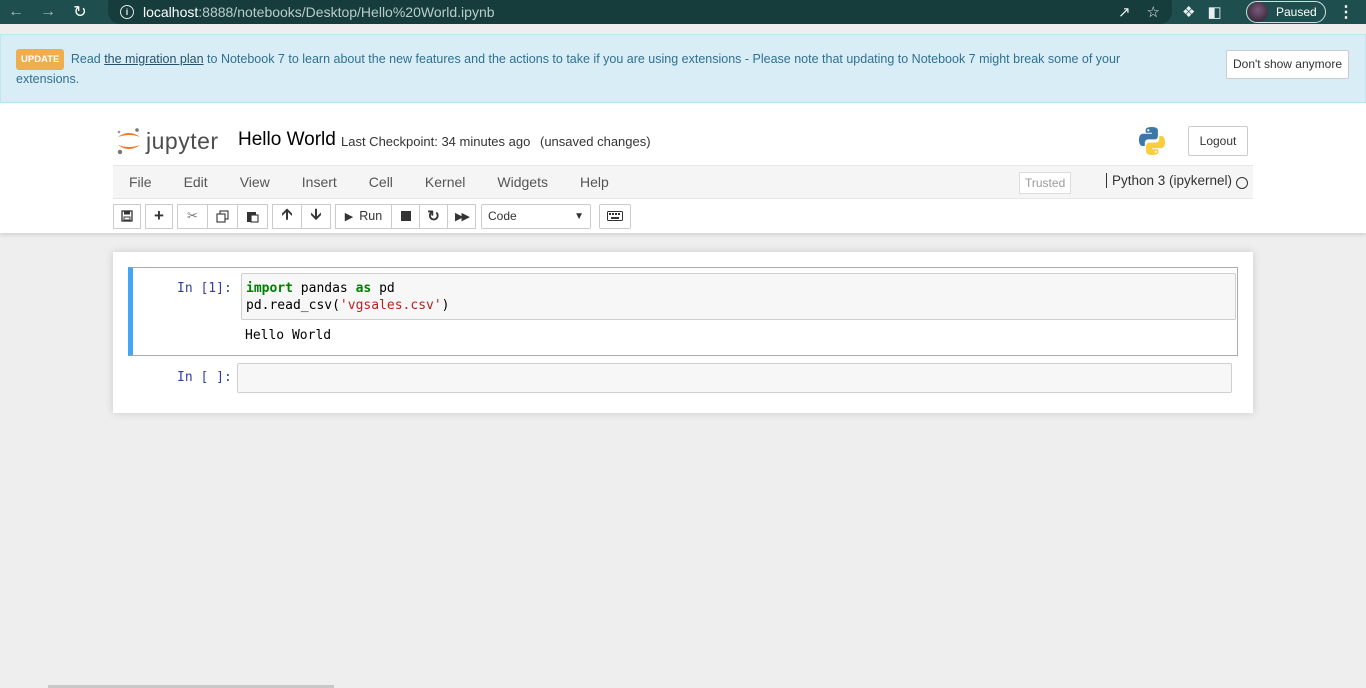 This screenshot has height=688, width=1366. I want to click on input-prompt: In [ ]:, so click(204, 377).